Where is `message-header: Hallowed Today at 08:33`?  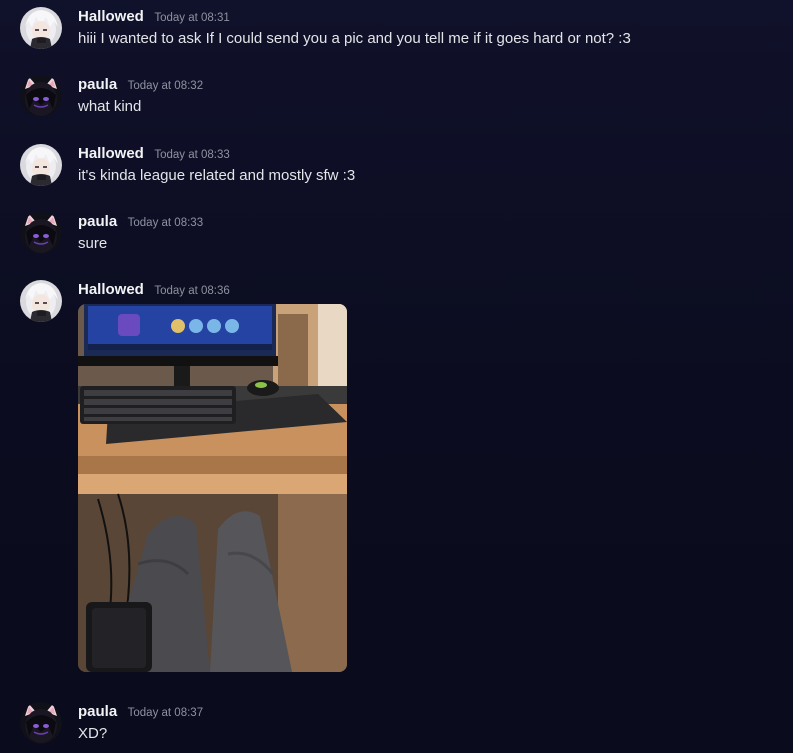
message-header: Hallowed Today at 08:33 is located at coordinates (154, 154).